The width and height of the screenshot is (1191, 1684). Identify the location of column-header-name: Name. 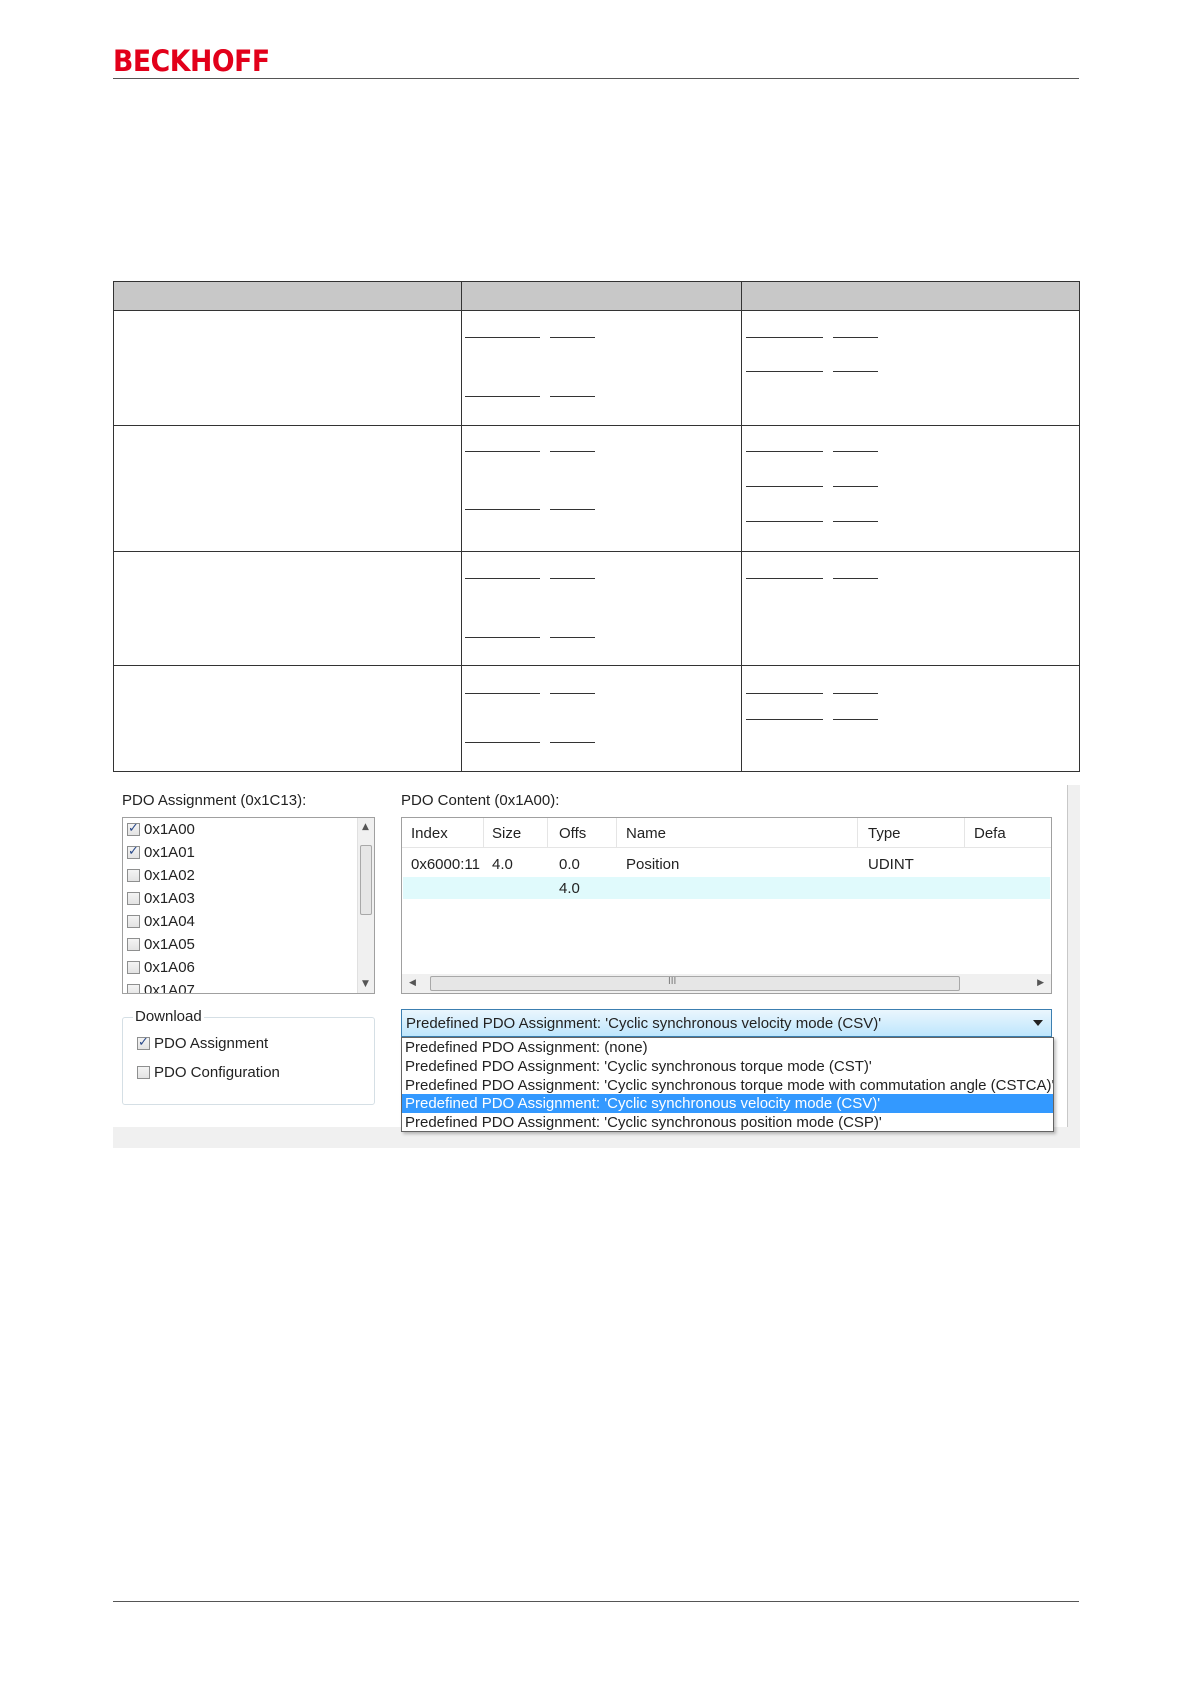
(646, 833).